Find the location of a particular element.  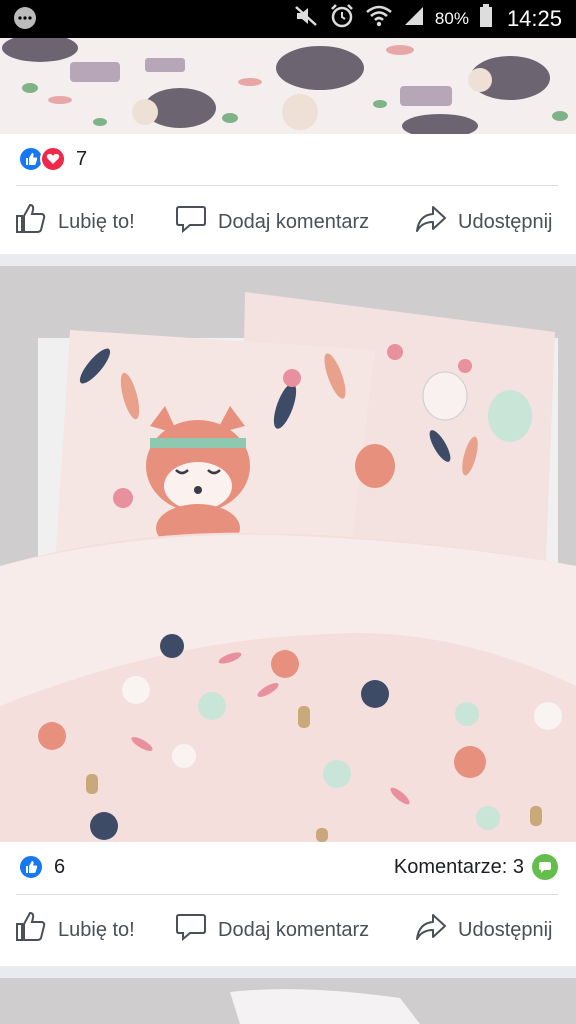

wifi-icon is located at coordinates (379, 19).